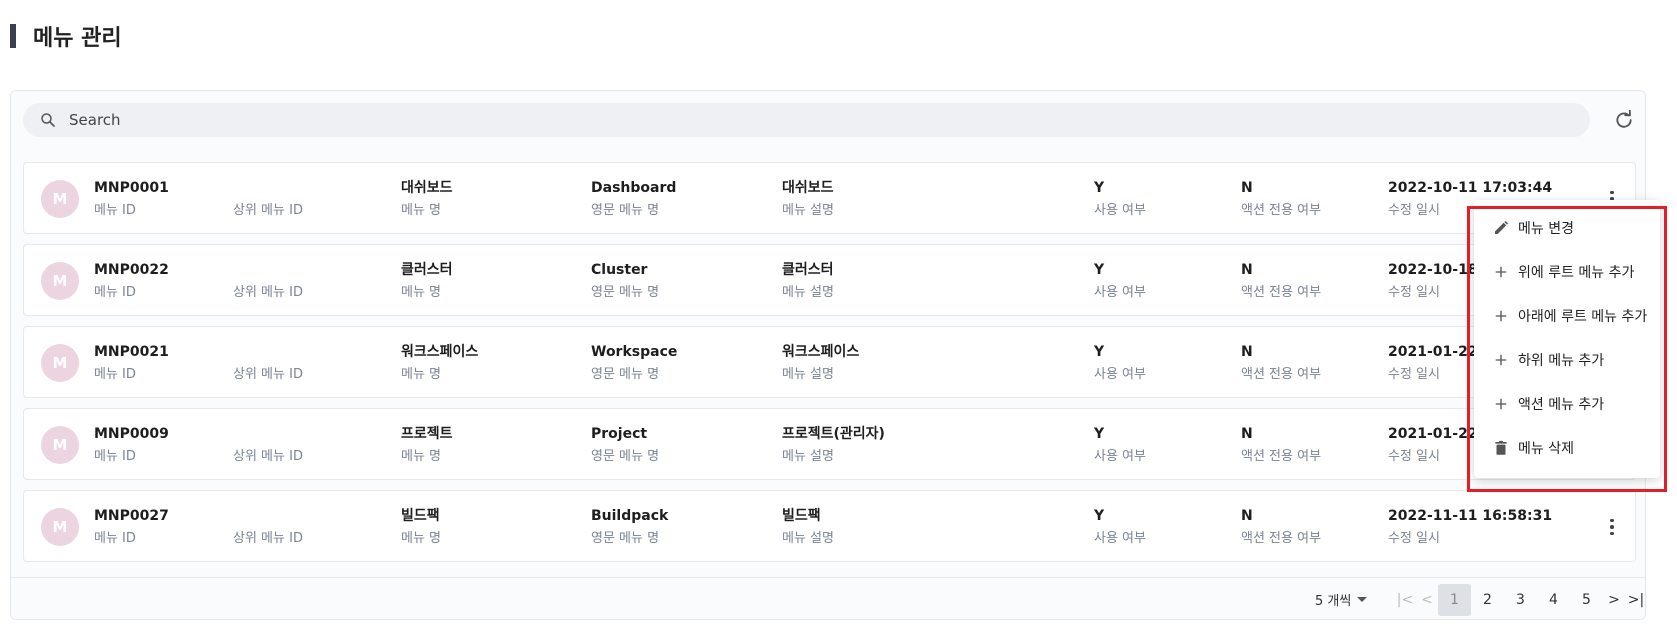 This screenshot has height=637, width=1677. What do you see at coordinates (1501, 316) in the screenshot?
I see `plus-icon` at bounding box center [1501, 316].